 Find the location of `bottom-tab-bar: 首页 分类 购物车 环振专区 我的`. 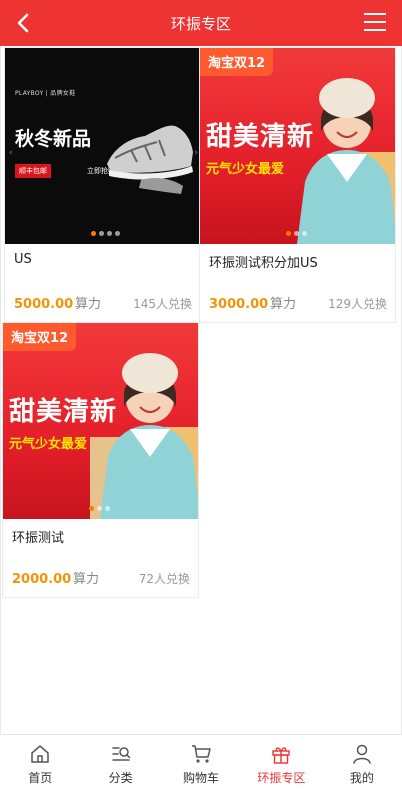

bottom-tab-bar: 首页 分类 购物车 环振专区 我的 is located at coordinates (201, 763).